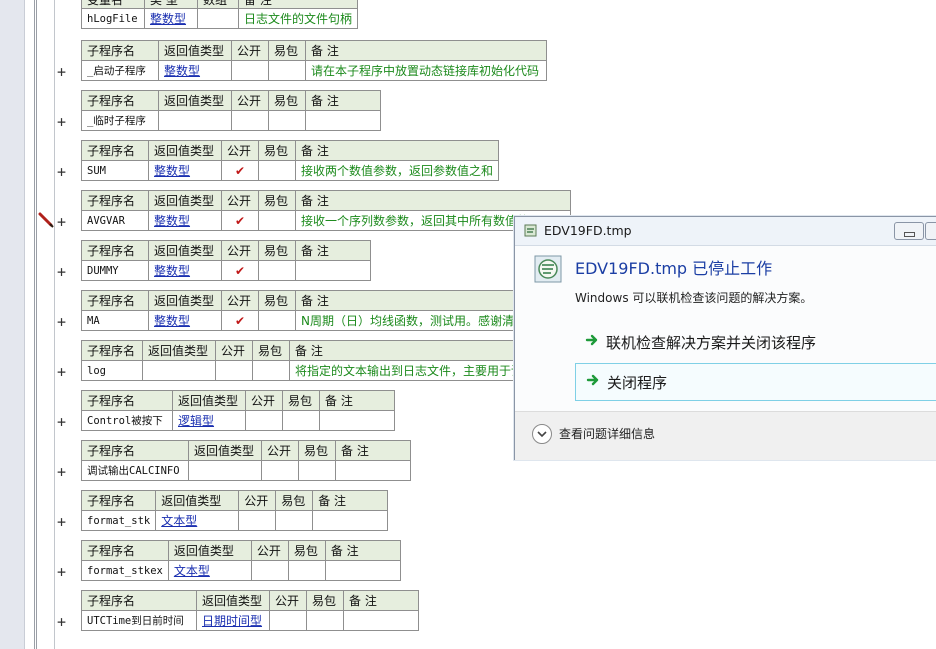 This screenshot has width=936, height=649. I want to click on sub-note: 请在本子程序中放置动态链接库初始化代码, so click(426, 70).